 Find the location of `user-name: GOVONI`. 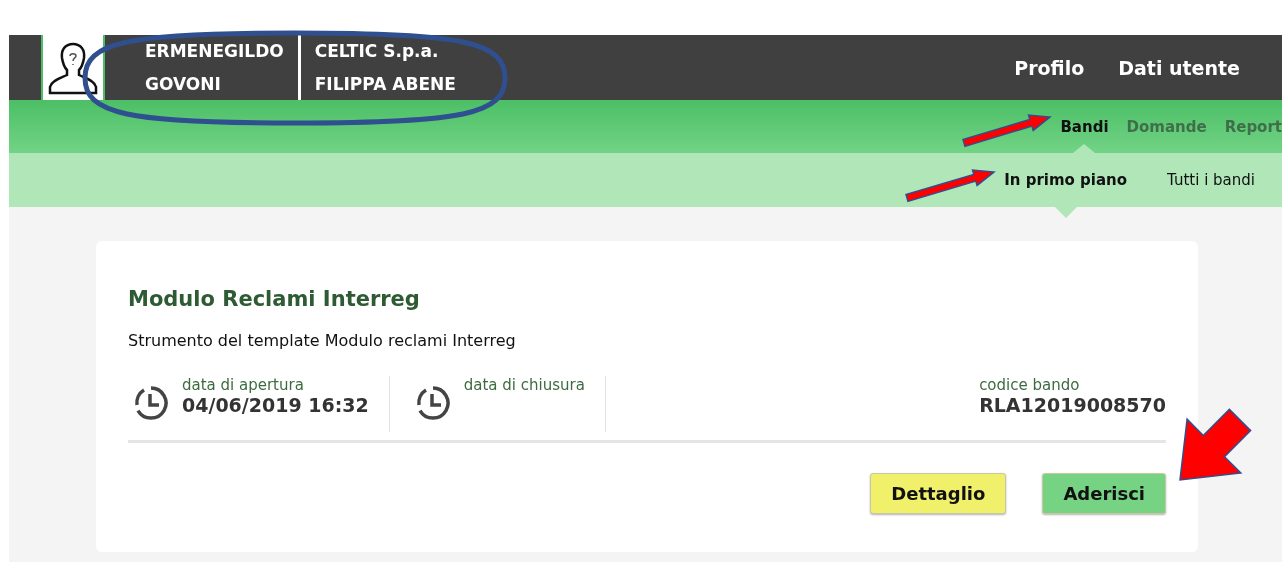

user-name: GOVONI is located at coordinates (183, 84).